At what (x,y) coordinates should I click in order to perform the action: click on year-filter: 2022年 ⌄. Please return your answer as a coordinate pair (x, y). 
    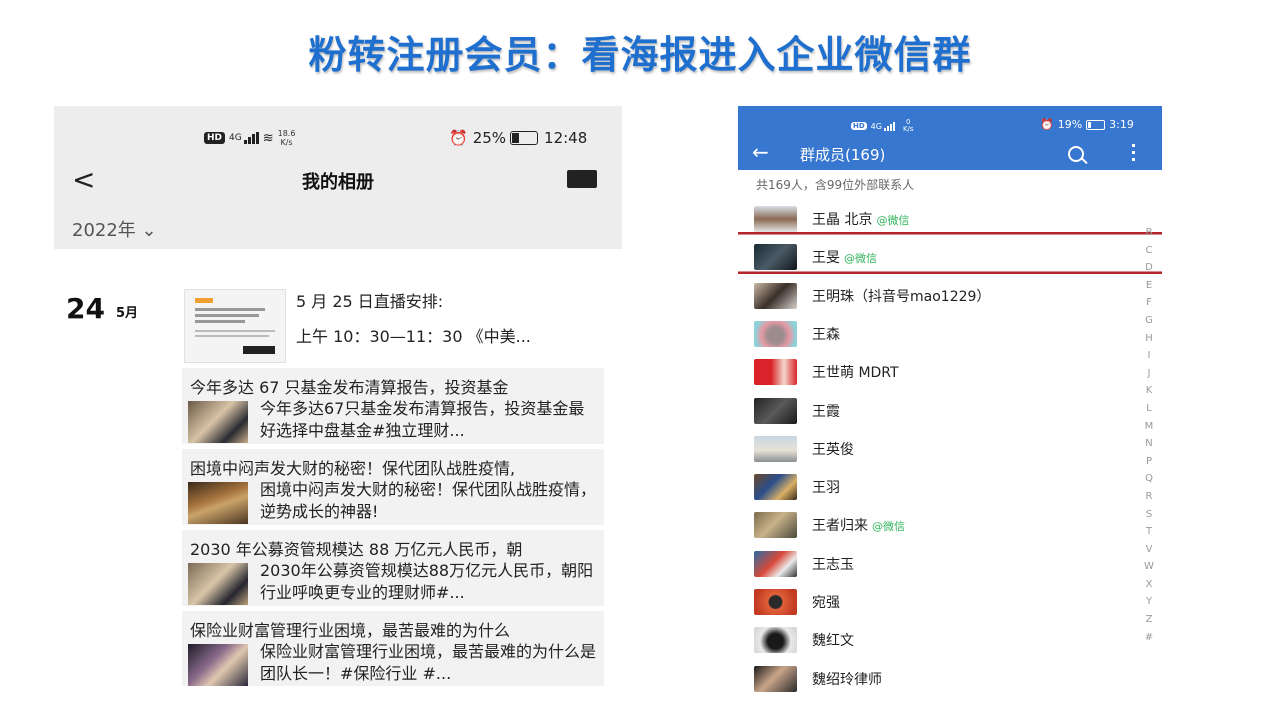
    Looking at the image, I should click on (114, 229).